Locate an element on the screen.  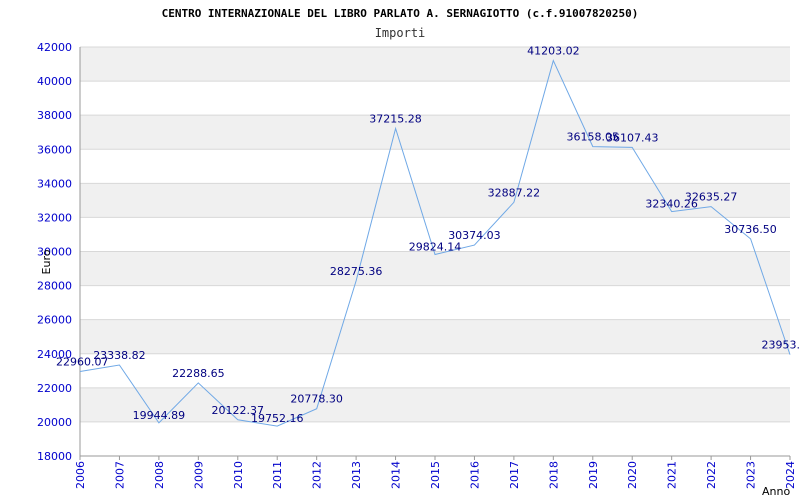
data-label: 41203.02 is located at coordinates (553, 51).